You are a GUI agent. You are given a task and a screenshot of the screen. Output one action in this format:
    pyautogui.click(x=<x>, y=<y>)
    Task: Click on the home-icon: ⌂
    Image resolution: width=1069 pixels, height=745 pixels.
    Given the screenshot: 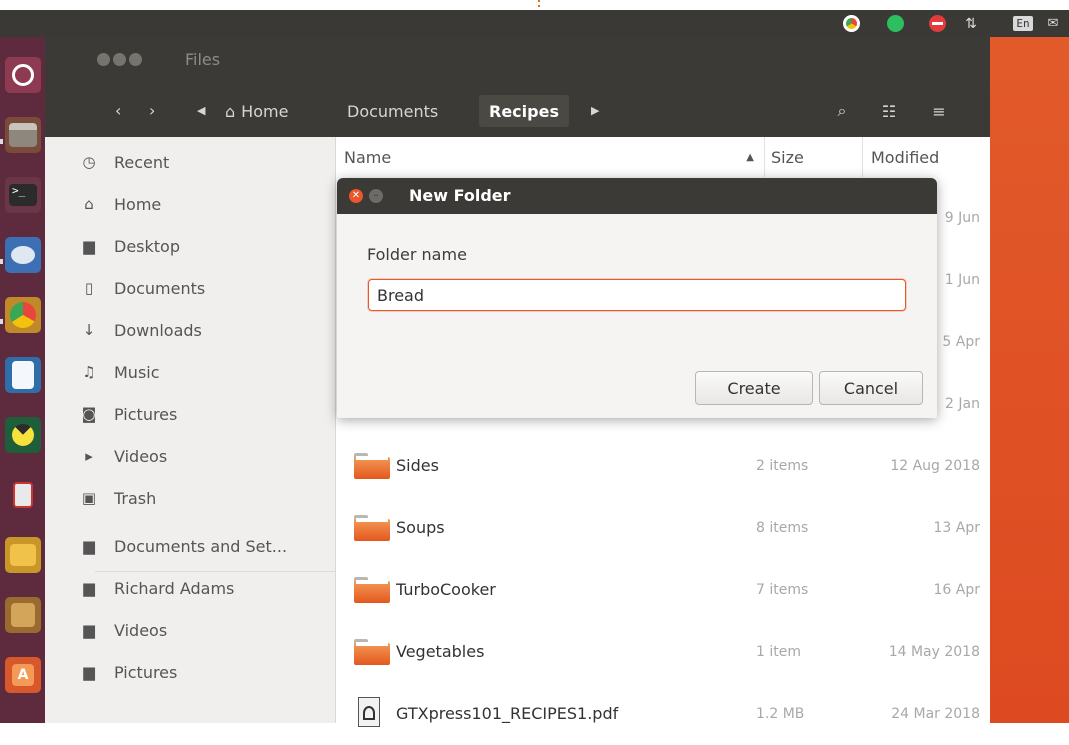 What is the action you would take?
    pyautogui.click(x=89, y=204)
    